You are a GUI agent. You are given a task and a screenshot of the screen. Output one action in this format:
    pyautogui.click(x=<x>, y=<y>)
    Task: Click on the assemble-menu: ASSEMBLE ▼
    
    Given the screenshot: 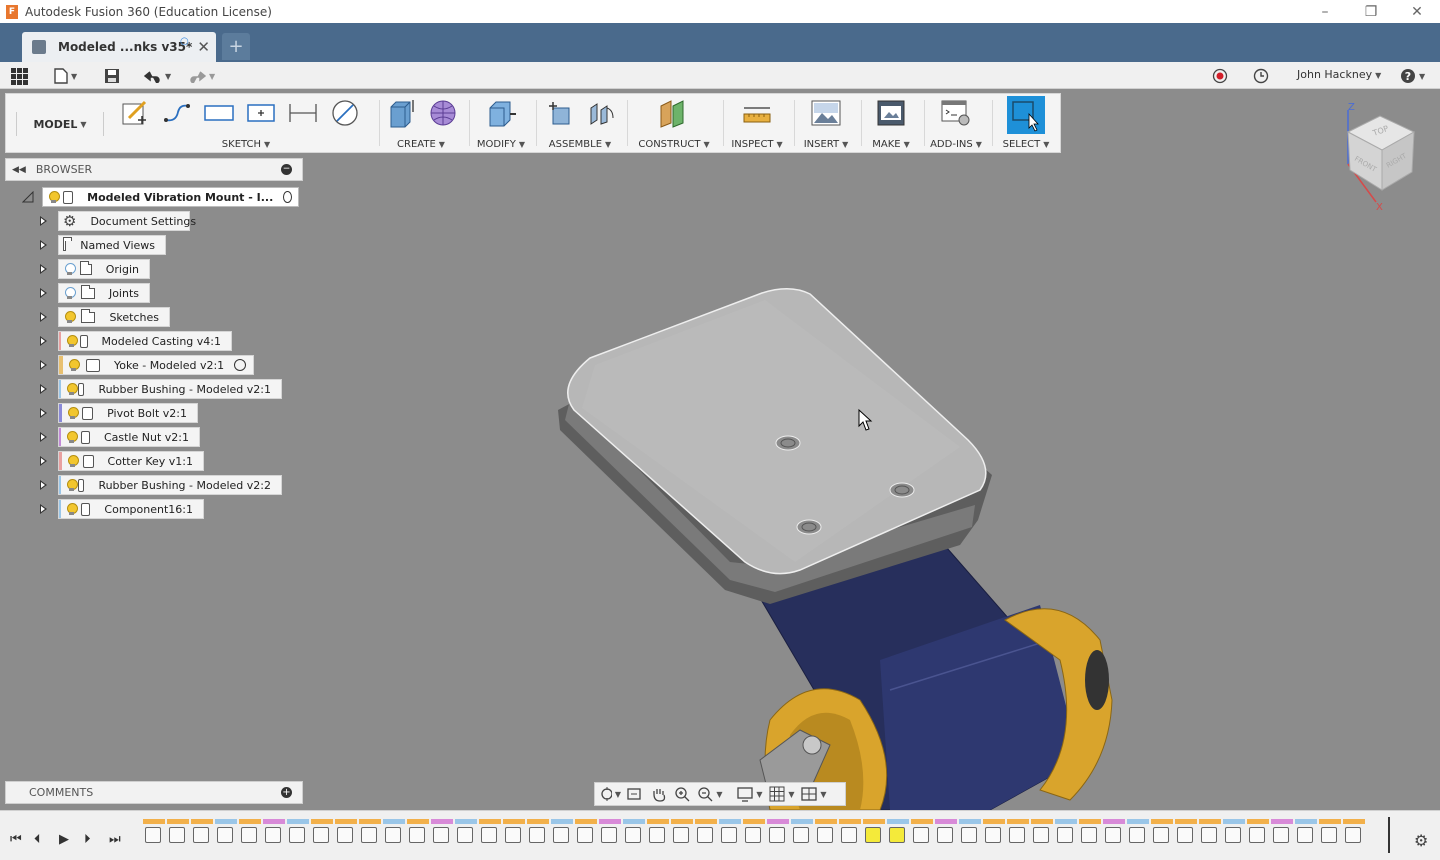 What is the action you would take?
    pyautogui.click(x=580, y=144)
    